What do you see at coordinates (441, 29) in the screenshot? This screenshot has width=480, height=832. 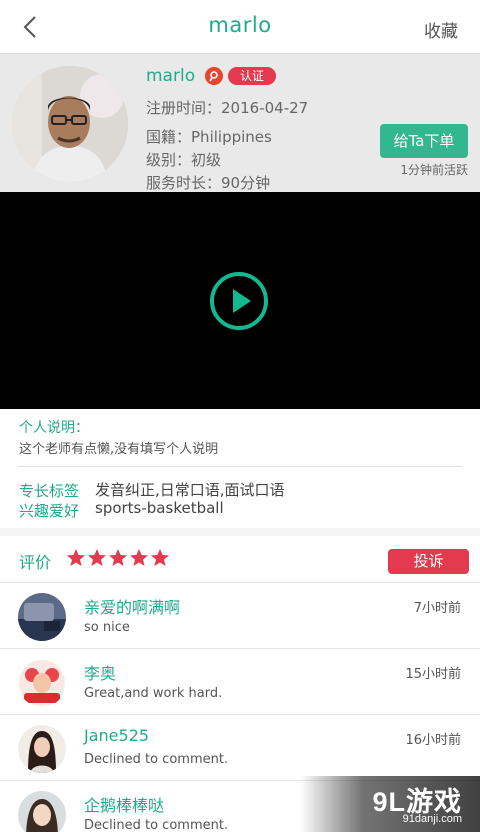 I see `favorite-button: 收藏` at bounding box center [441, 29].